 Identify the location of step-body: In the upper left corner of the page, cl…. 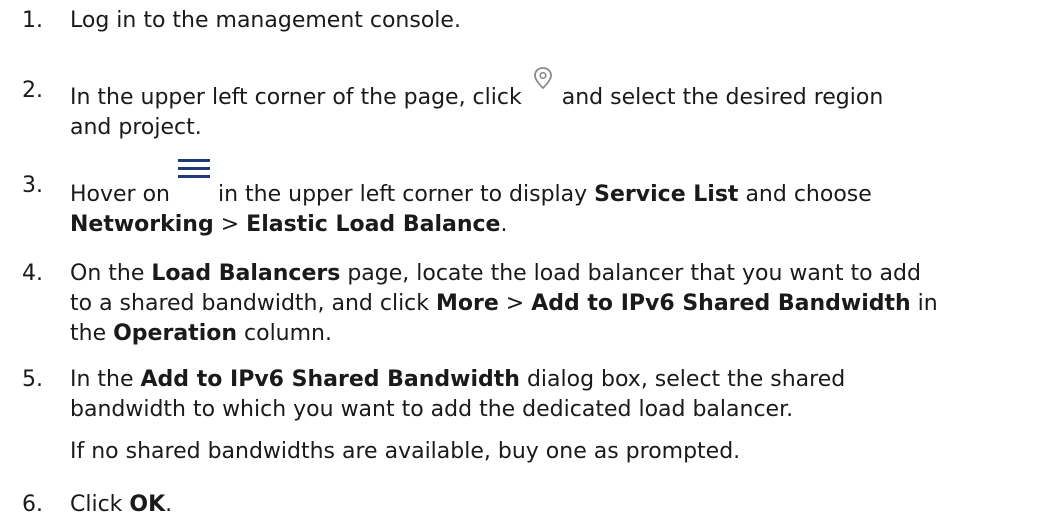
(557, 105).